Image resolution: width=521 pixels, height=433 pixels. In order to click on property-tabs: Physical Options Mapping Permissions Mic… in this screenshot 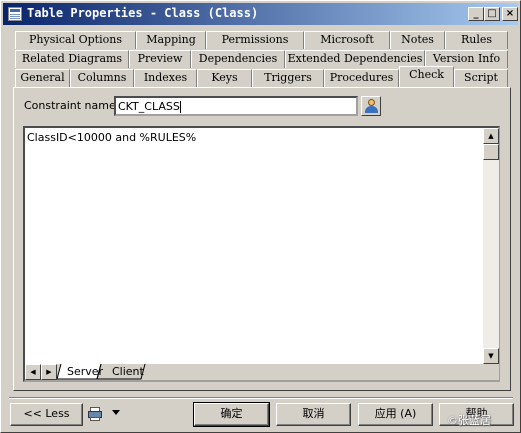, I will do `click(263, 59)`.